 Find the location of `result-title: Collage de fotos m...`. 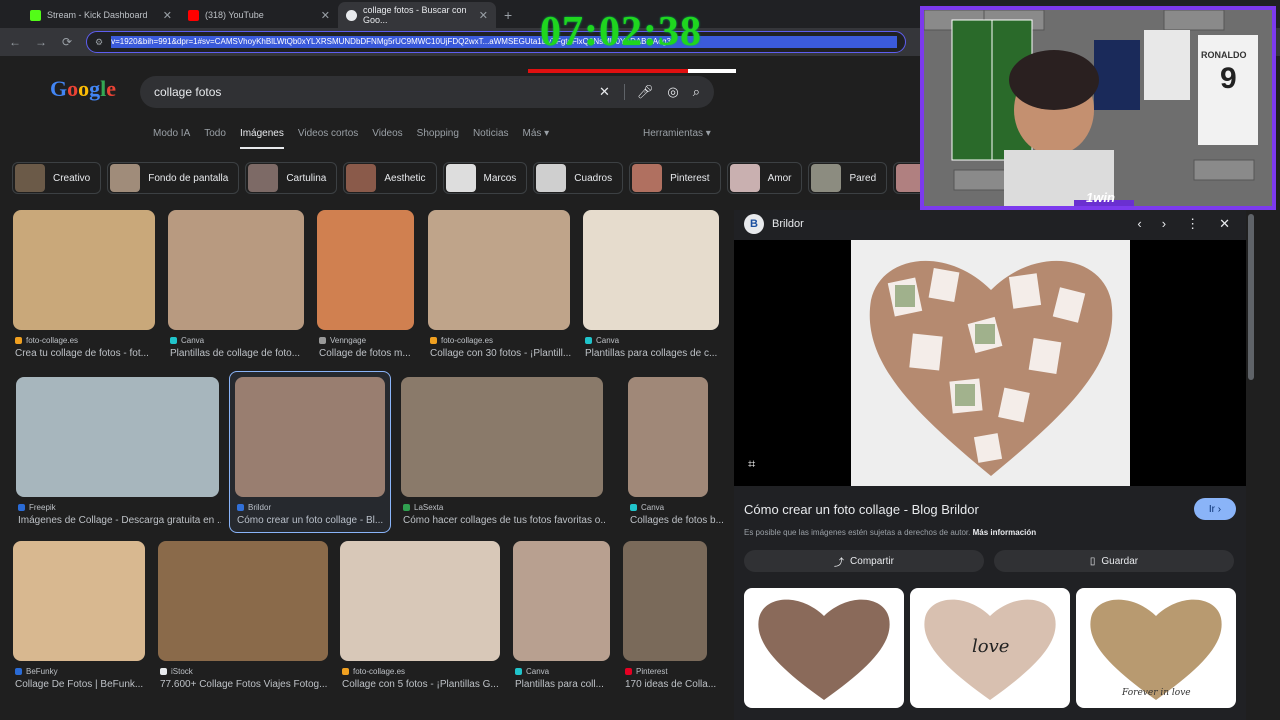

result-title: Collage de fotos m... is located at coordinates (365, 353).